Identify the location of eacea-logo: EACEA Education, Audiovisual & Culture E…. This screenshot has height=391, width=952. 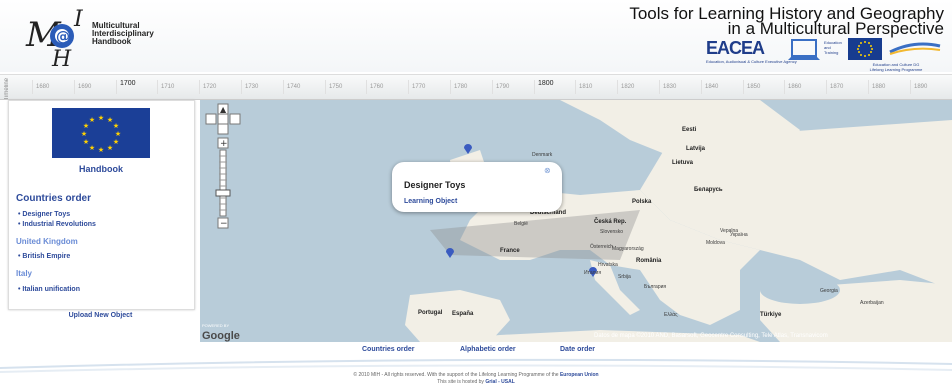
(751, 51).